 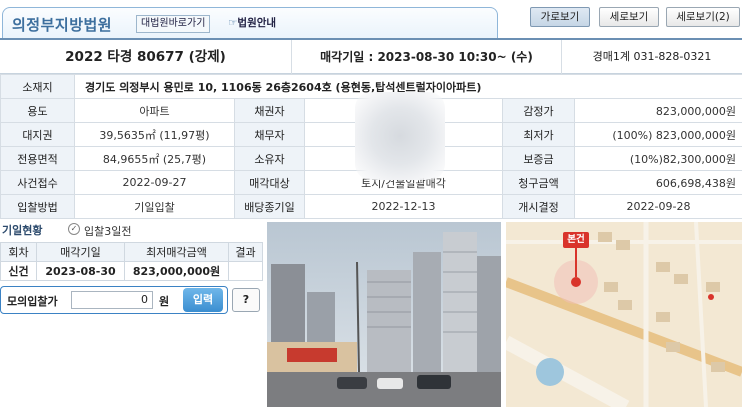 I want to click on row-date: 2023-08-30, so click(x=80, y=271).